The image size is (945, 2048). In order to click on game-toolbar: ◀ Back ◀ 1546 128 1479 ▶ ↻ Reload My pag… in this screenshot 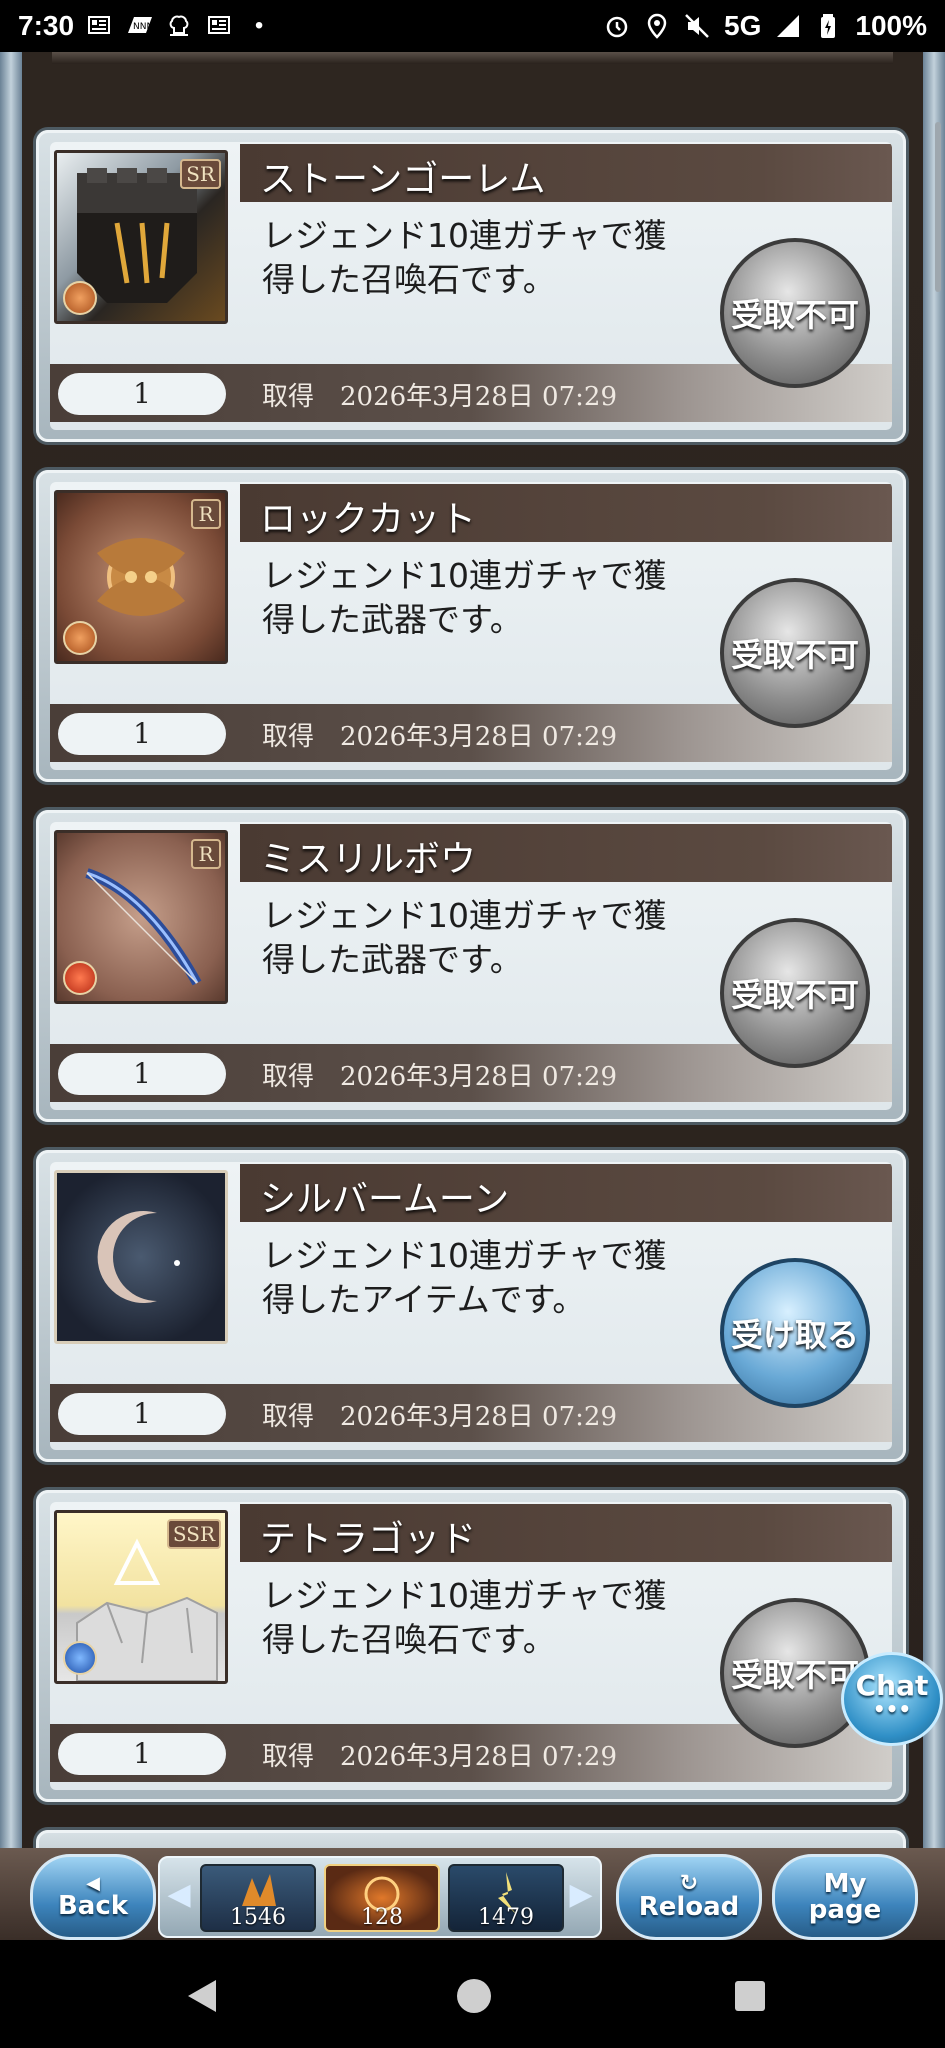, I will do `click(472, 1894)`.